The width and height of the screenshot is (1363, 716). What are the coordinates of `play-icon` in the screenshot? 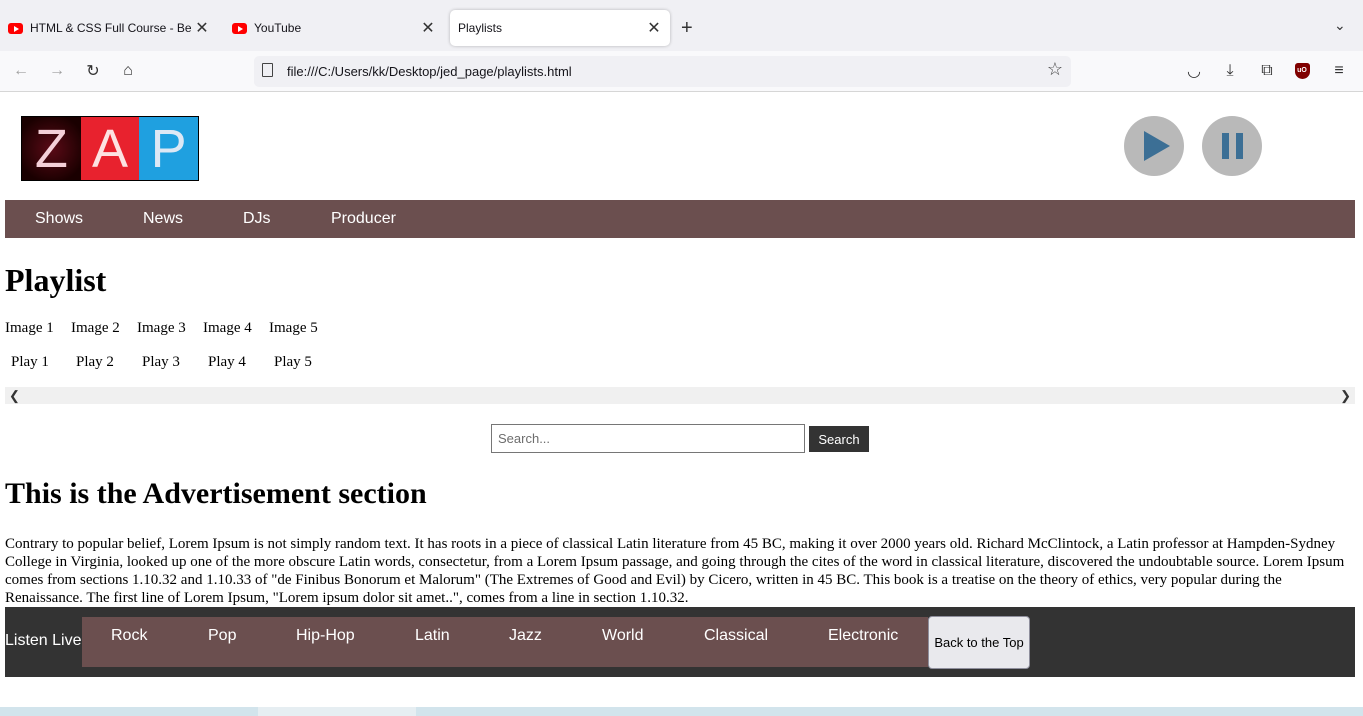 It's located at (1157, 146).